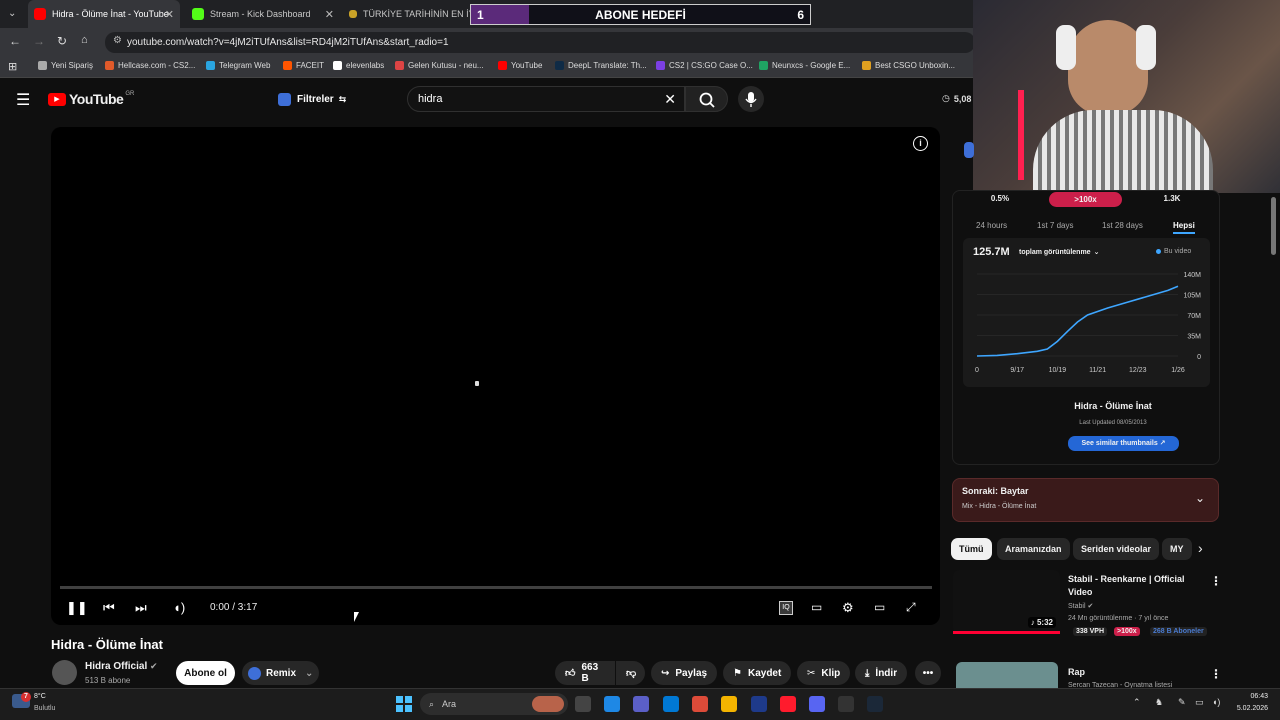 The width and height of the screenshot is (1280, 720). What do you see at coordinates (84, 40) in the screenshot?
I see `home-icon: ⌂` at bounding box center [84, 40].